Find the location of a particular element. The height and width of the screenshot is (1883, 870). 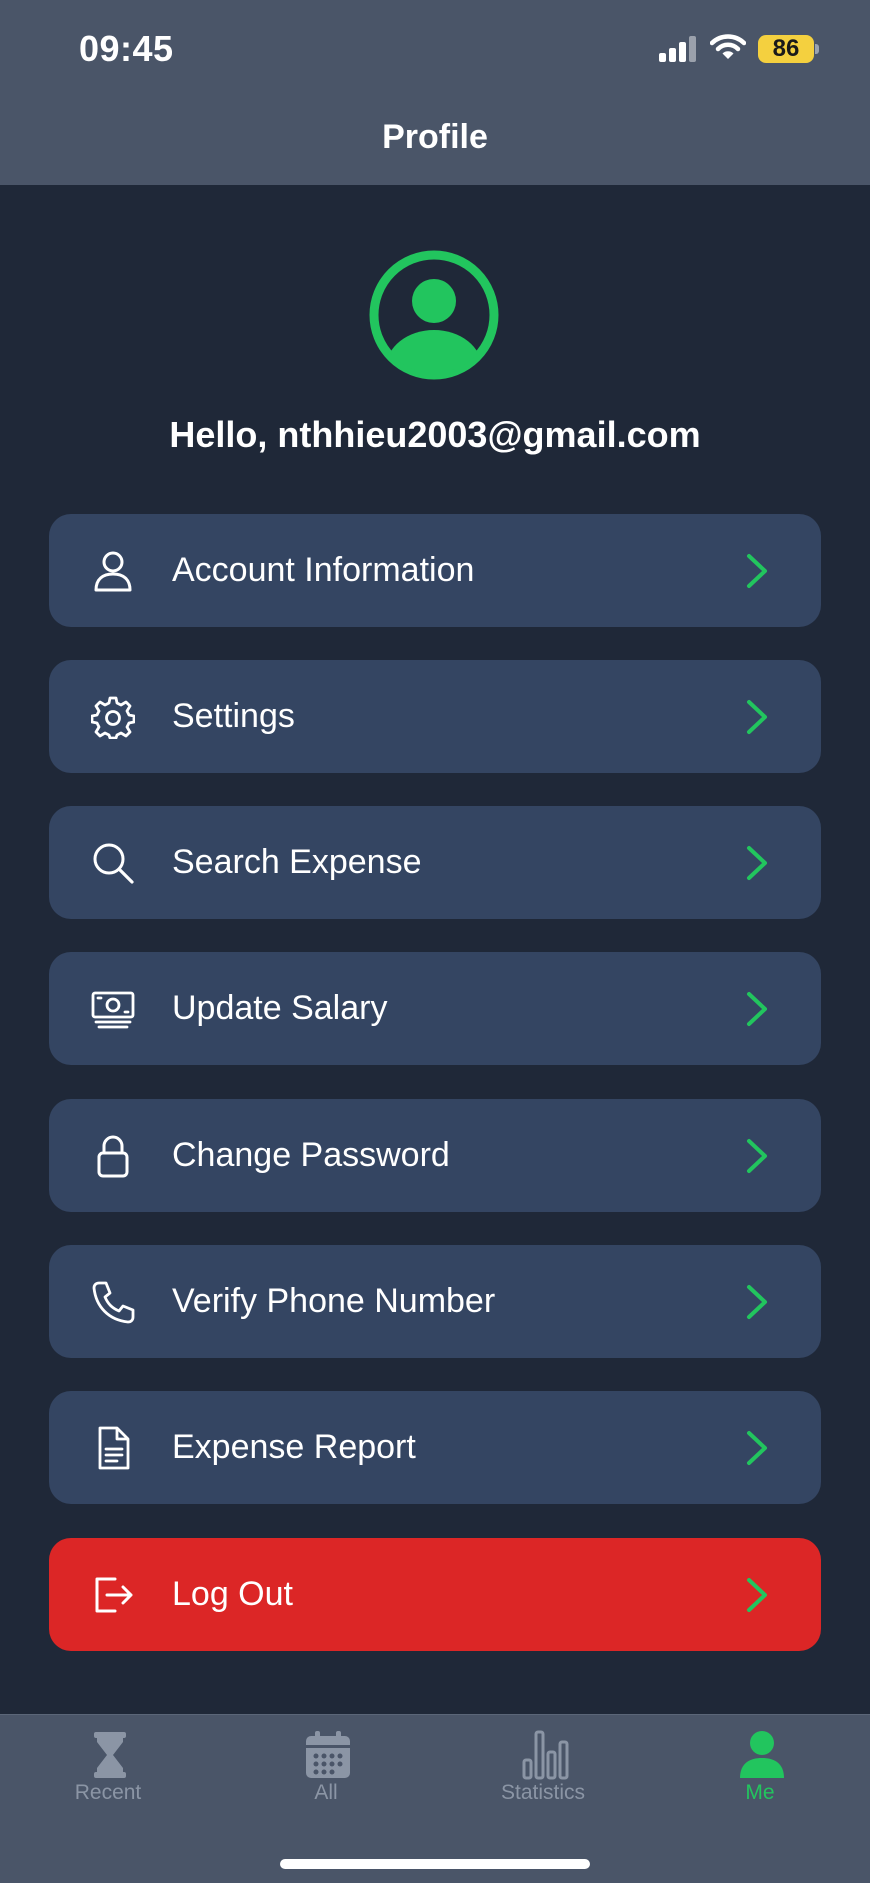

logout-icon is located at coordinates (114, 1595).